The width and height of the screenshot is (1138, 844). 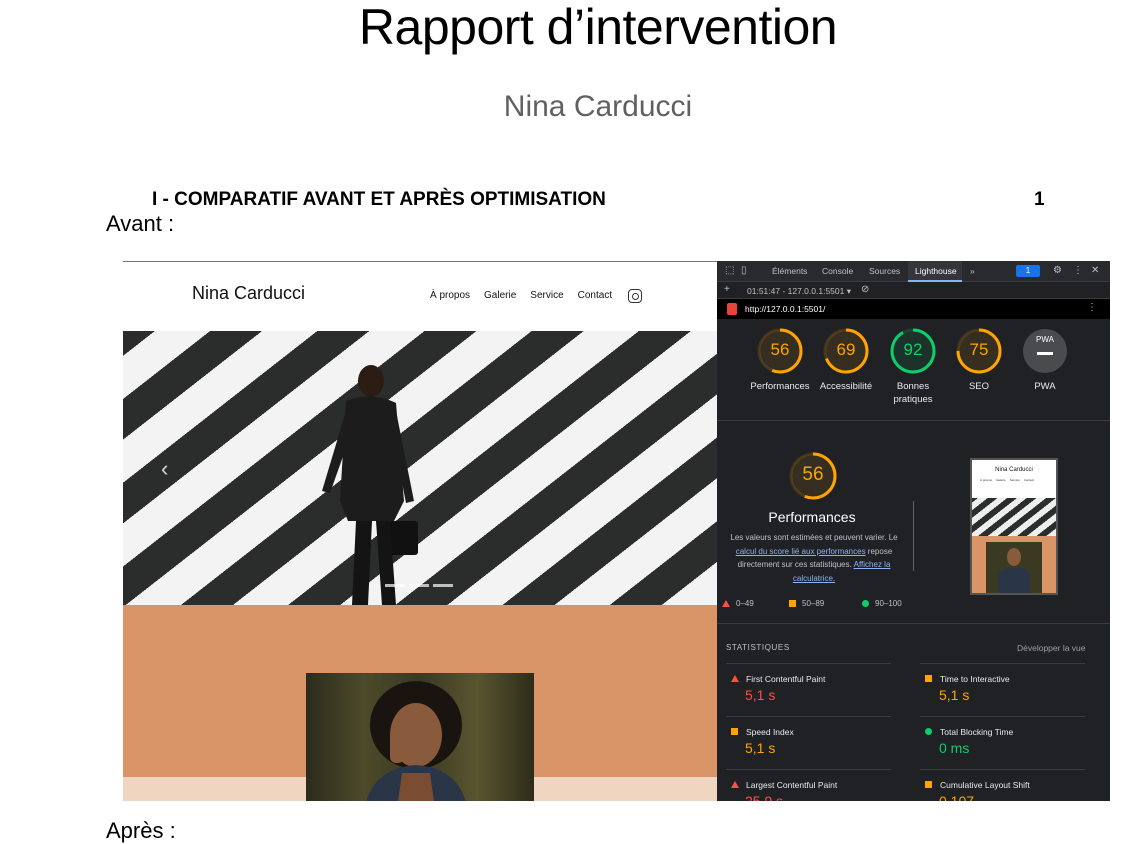 I want to click on gauge-label-line: Performances, so click(x=780, y=386).